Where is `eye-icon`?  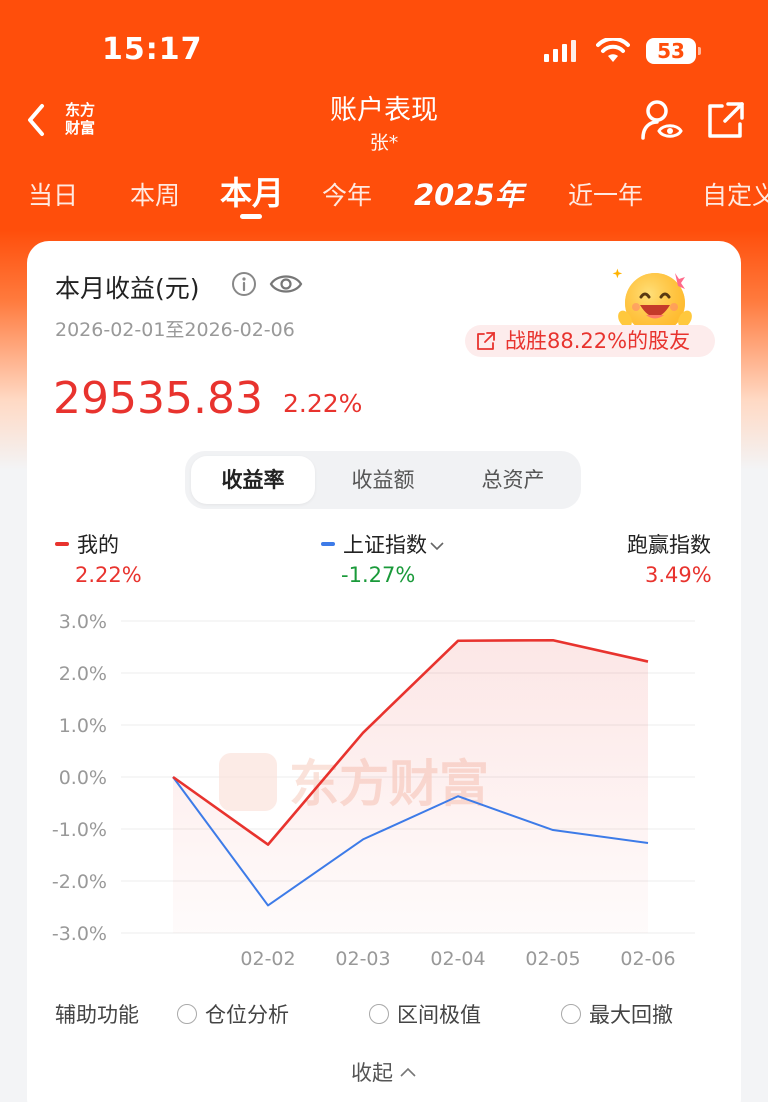
eye-icon is located at coordinates (286, 284).